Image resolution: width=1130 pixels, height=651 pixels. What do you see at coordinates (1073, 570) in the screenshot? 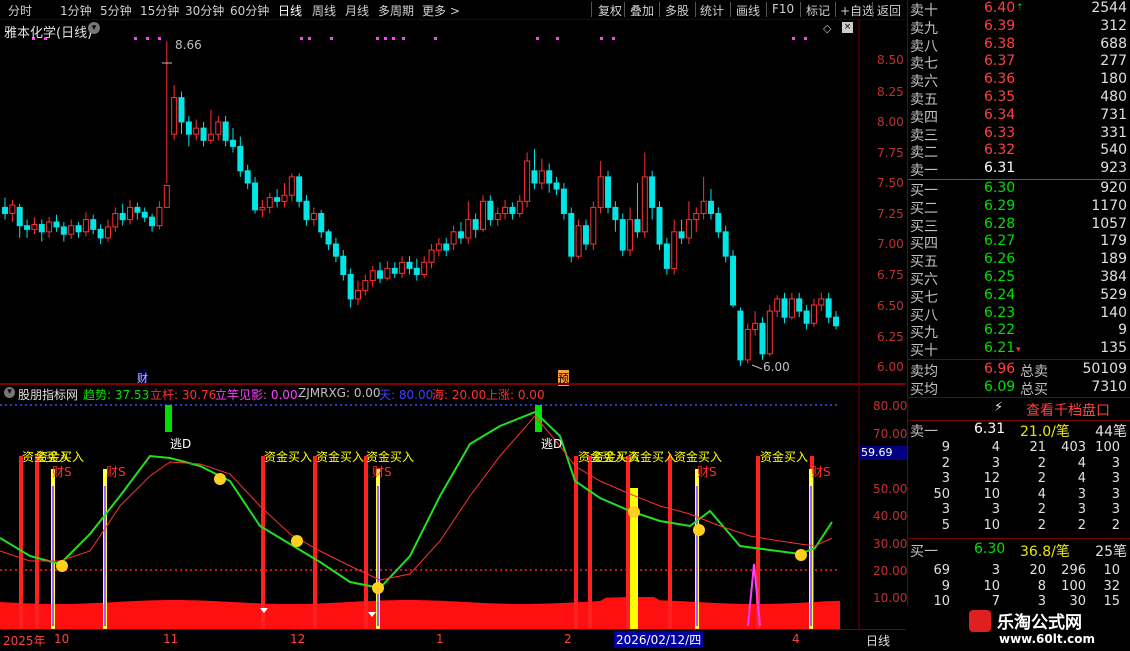
I see `queue-cell: 296` at bounding box center [1073, 570].